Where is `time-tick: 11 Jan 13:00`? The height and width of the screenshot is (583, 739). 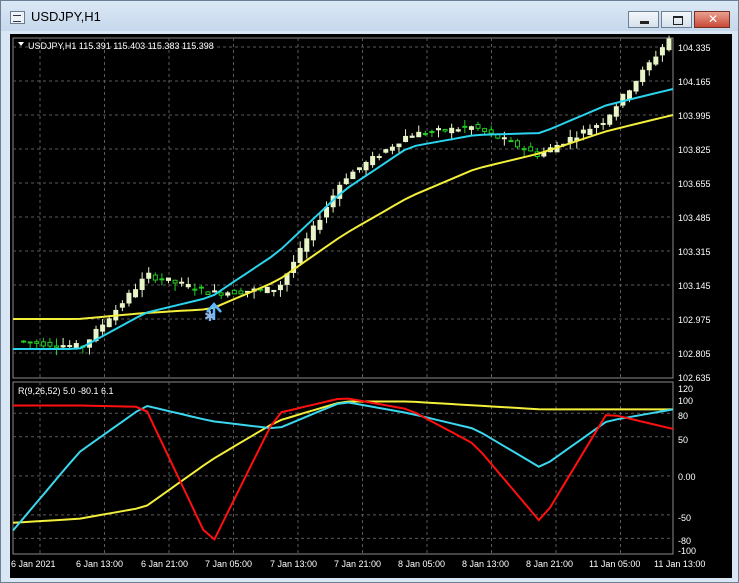
time-tick: 11 Jan 13:00 is located at coordinates (679, 564).